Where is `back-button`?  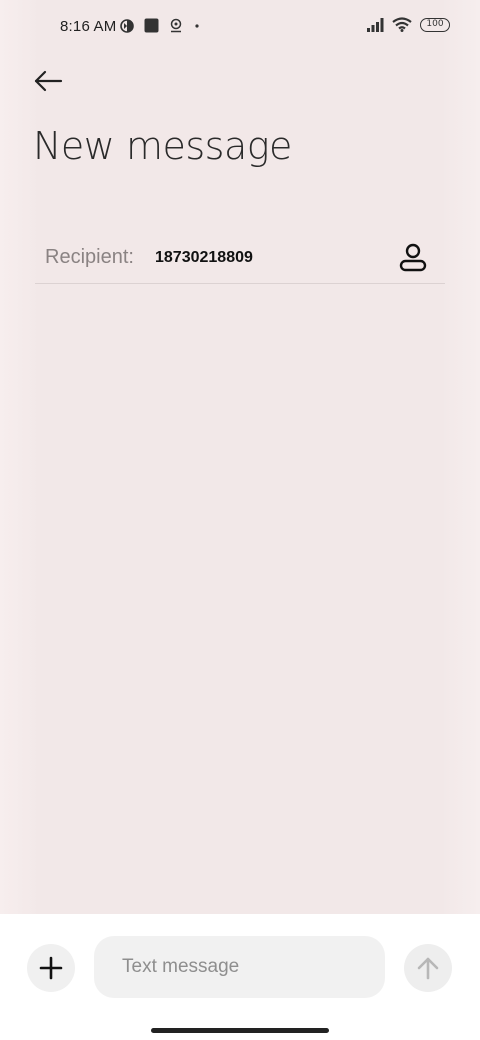
back-button is located at coordinates (48, 81).